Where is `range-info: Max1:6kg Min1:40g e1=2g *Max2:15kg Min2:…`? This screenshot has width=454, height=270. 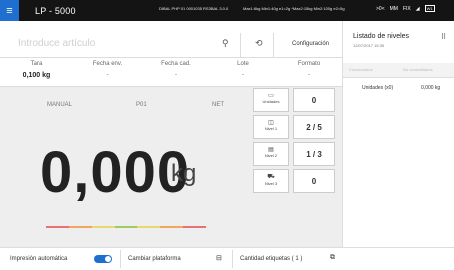
range-info: Max1:6kg Min1:40g e1=2g *Max2:15kg Min2:… is located at coordinates (294, 8).